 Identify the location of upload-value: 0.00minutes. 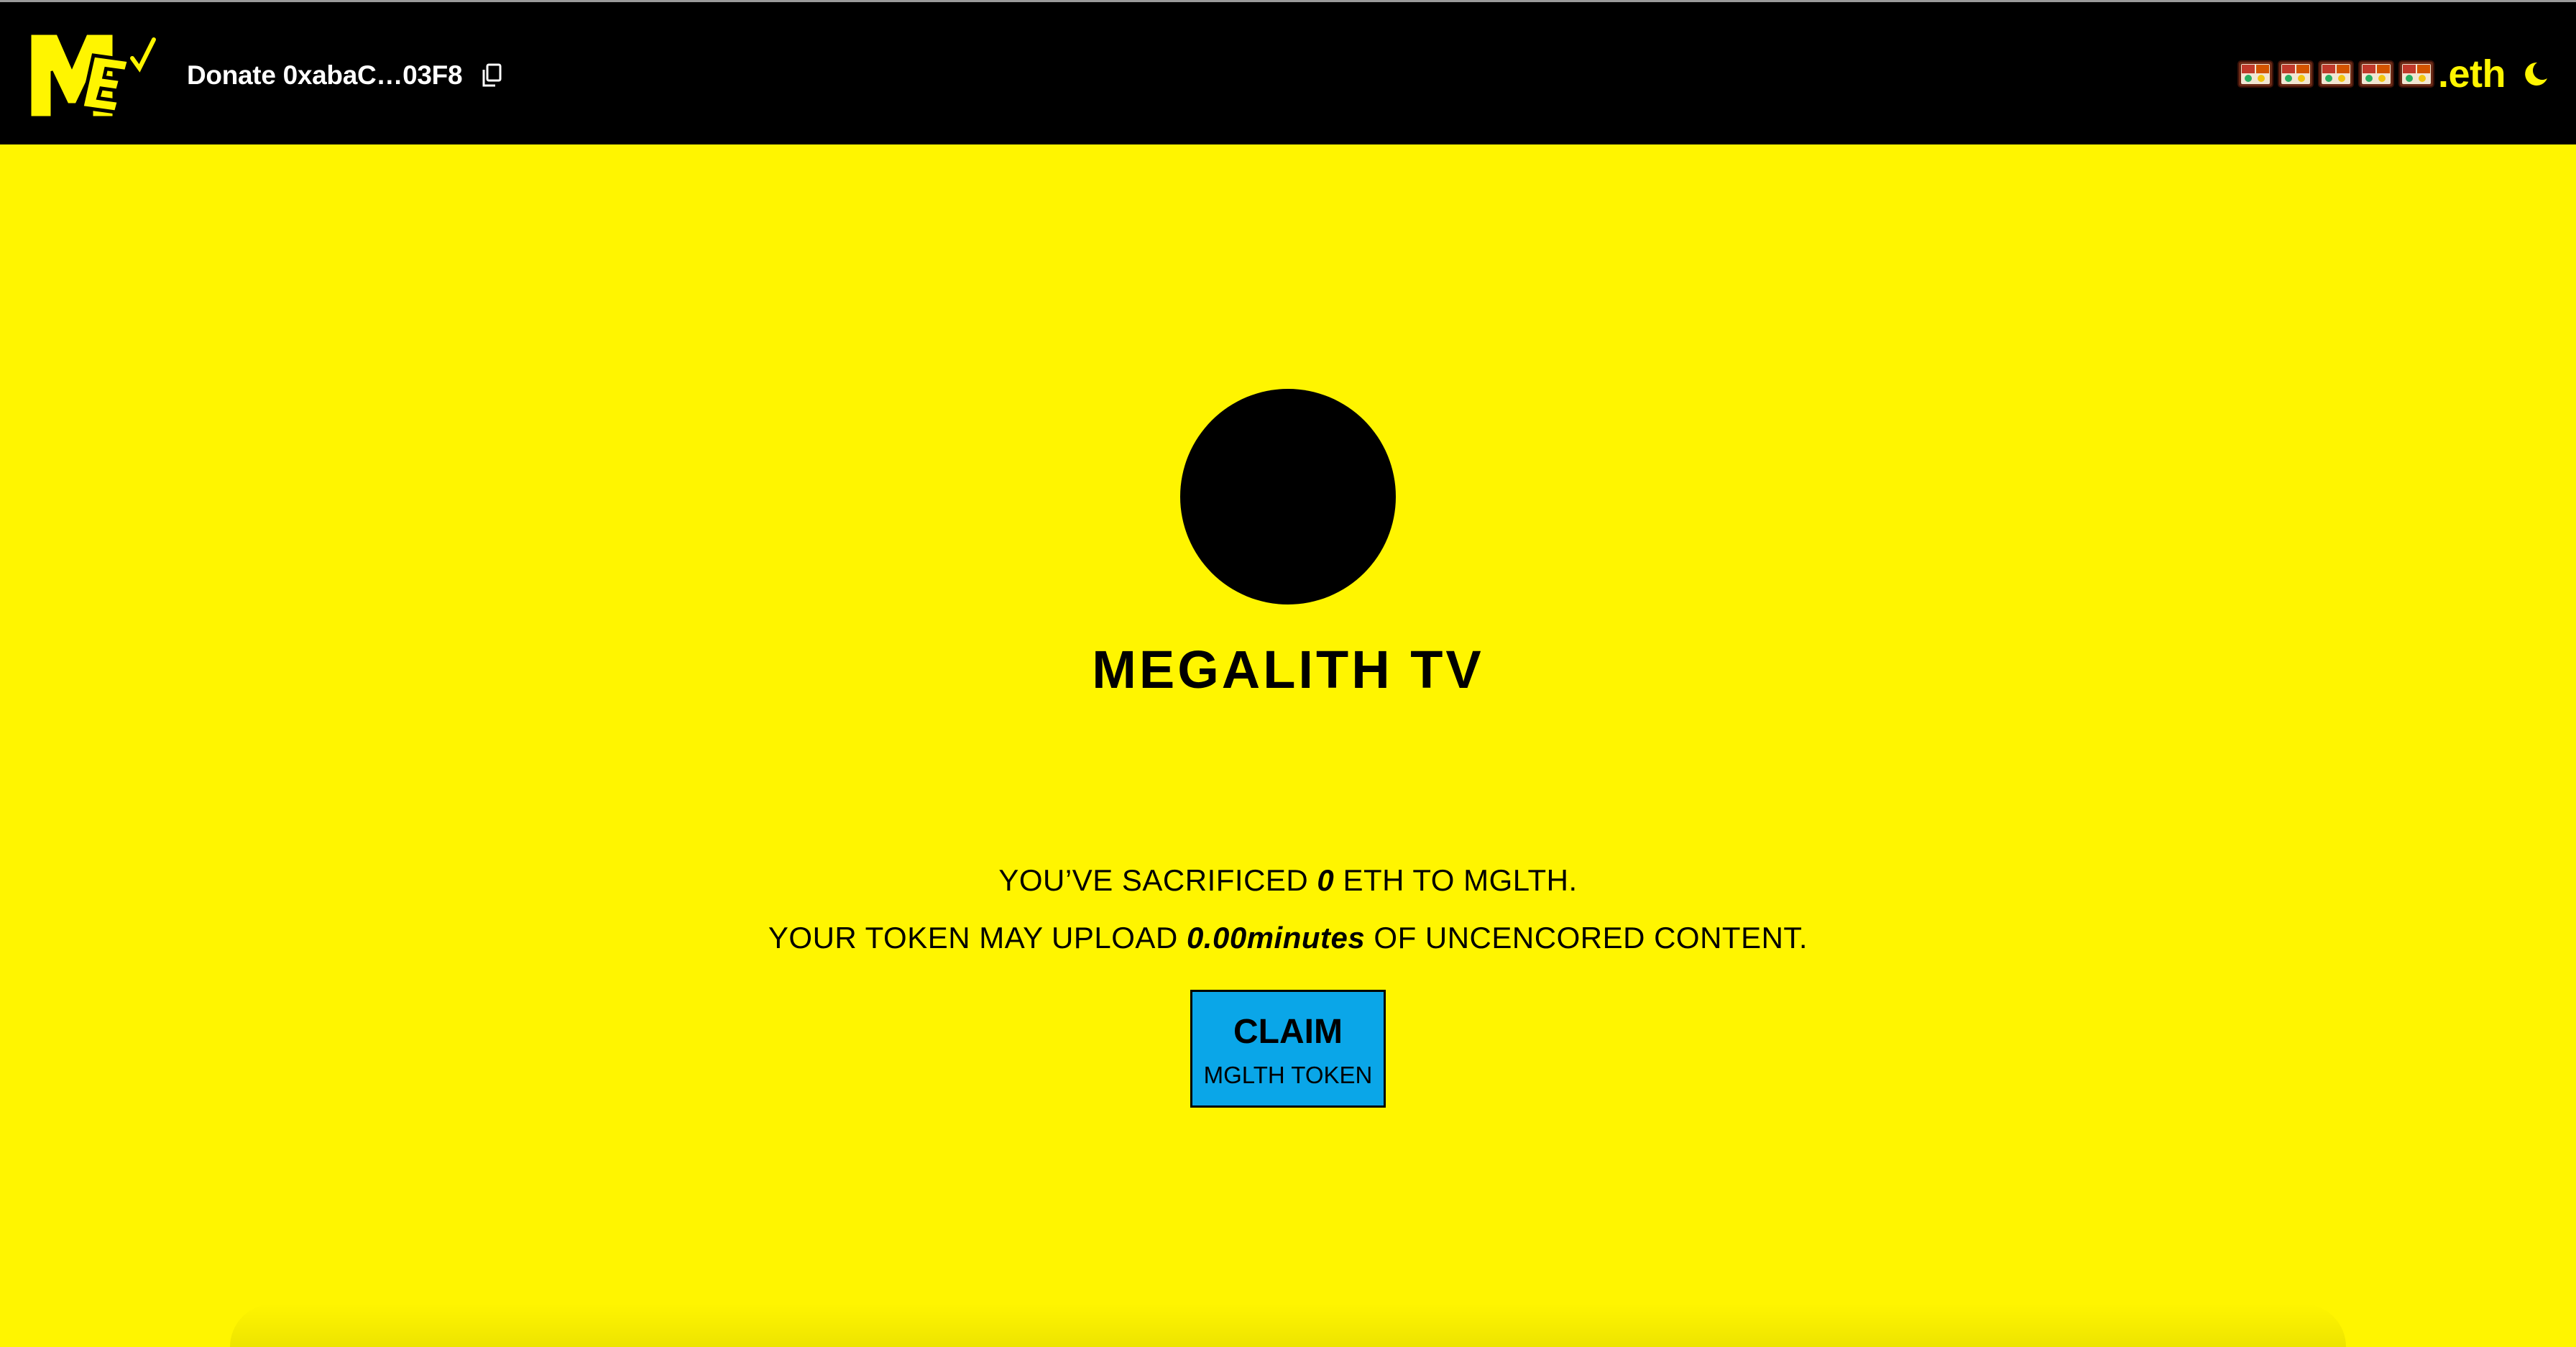
(1276, 938).